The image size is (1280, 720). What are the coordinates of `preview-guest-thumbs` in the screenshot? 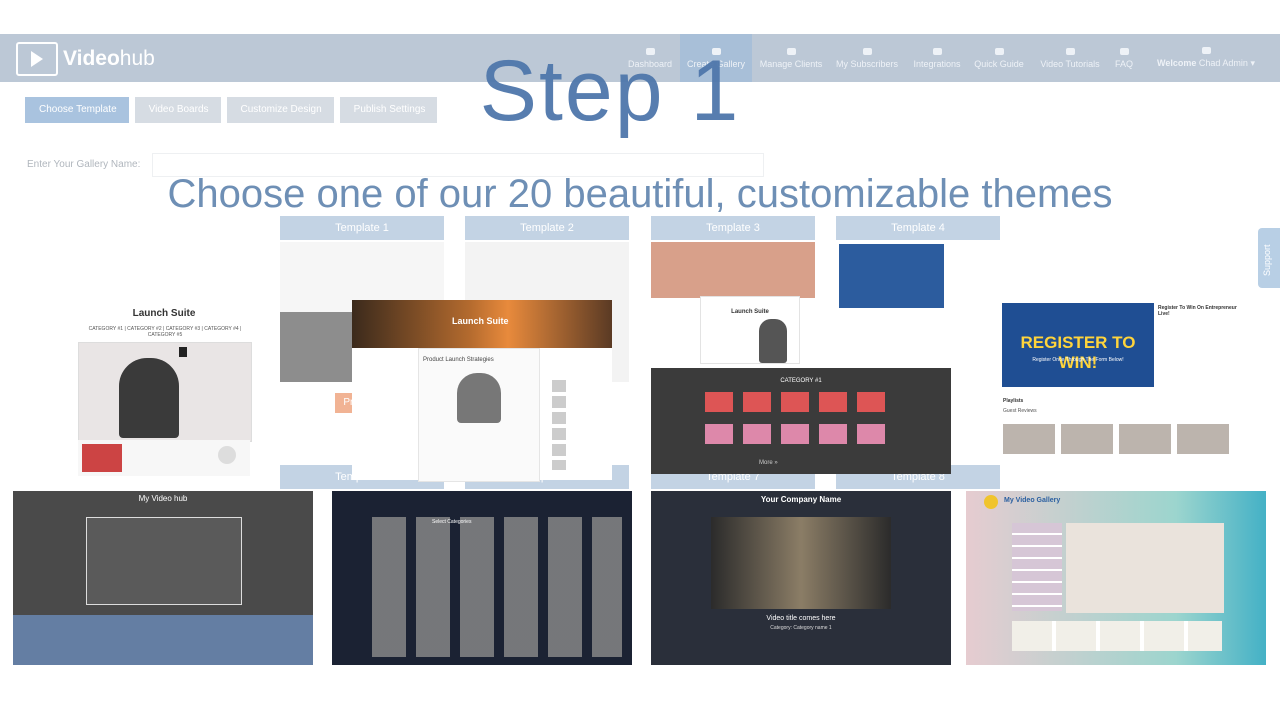 It's located at (1118, 439).